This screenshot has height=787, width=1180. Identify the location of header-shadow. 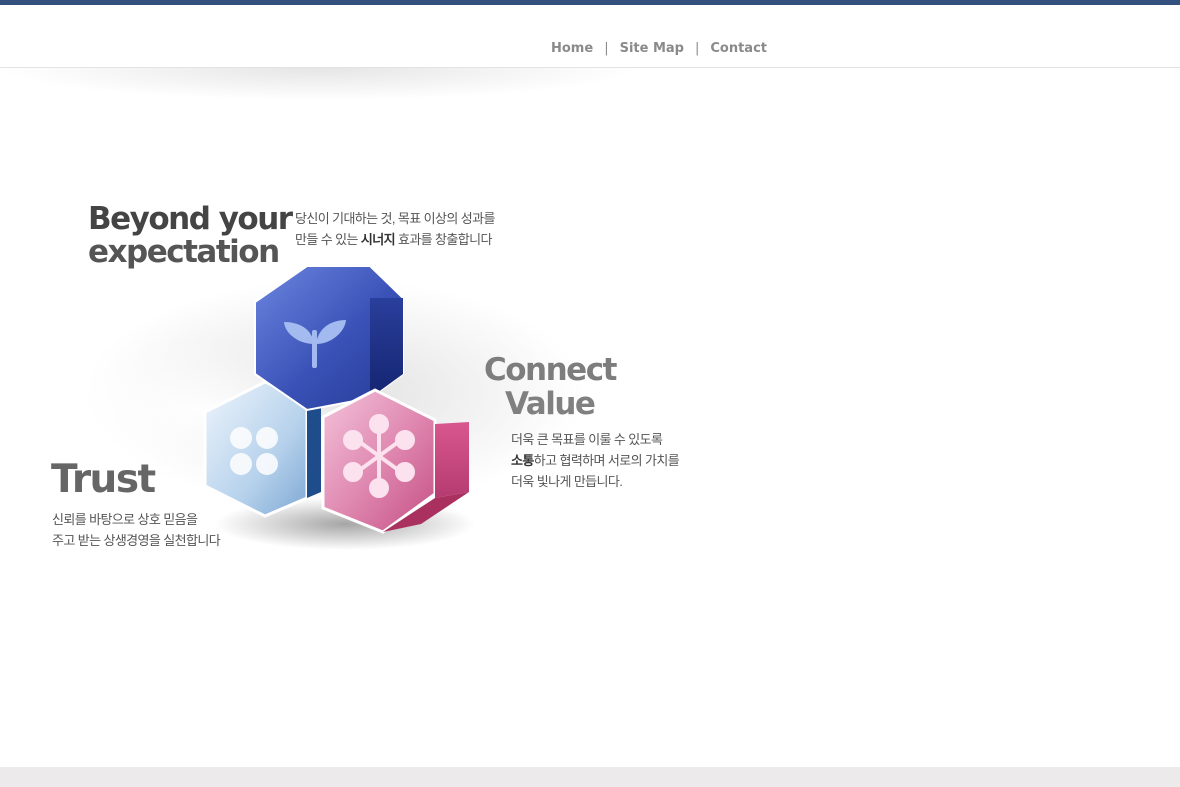
(380, 91).